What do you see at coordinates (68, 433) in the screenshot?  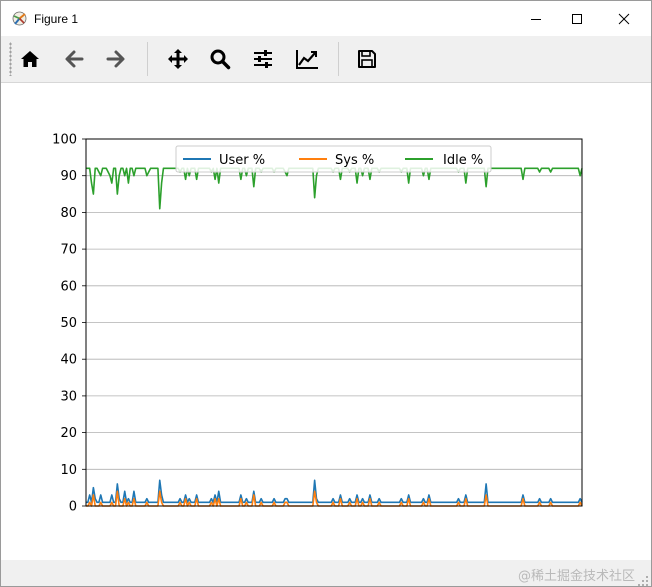 I see `y-tick-label: 20` at bounding box center [68, 433].